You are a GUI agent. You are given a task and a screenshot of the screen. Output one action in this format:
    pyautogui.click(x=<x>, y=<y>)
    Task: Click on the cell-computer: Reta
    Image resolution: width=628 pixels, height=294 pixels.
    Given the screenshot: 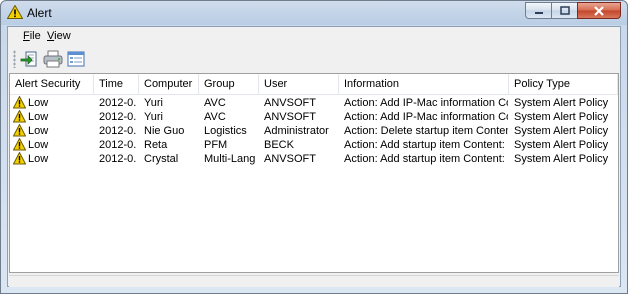 What is the action you would take?
    pyautogui.click(x=156, y=145)
    